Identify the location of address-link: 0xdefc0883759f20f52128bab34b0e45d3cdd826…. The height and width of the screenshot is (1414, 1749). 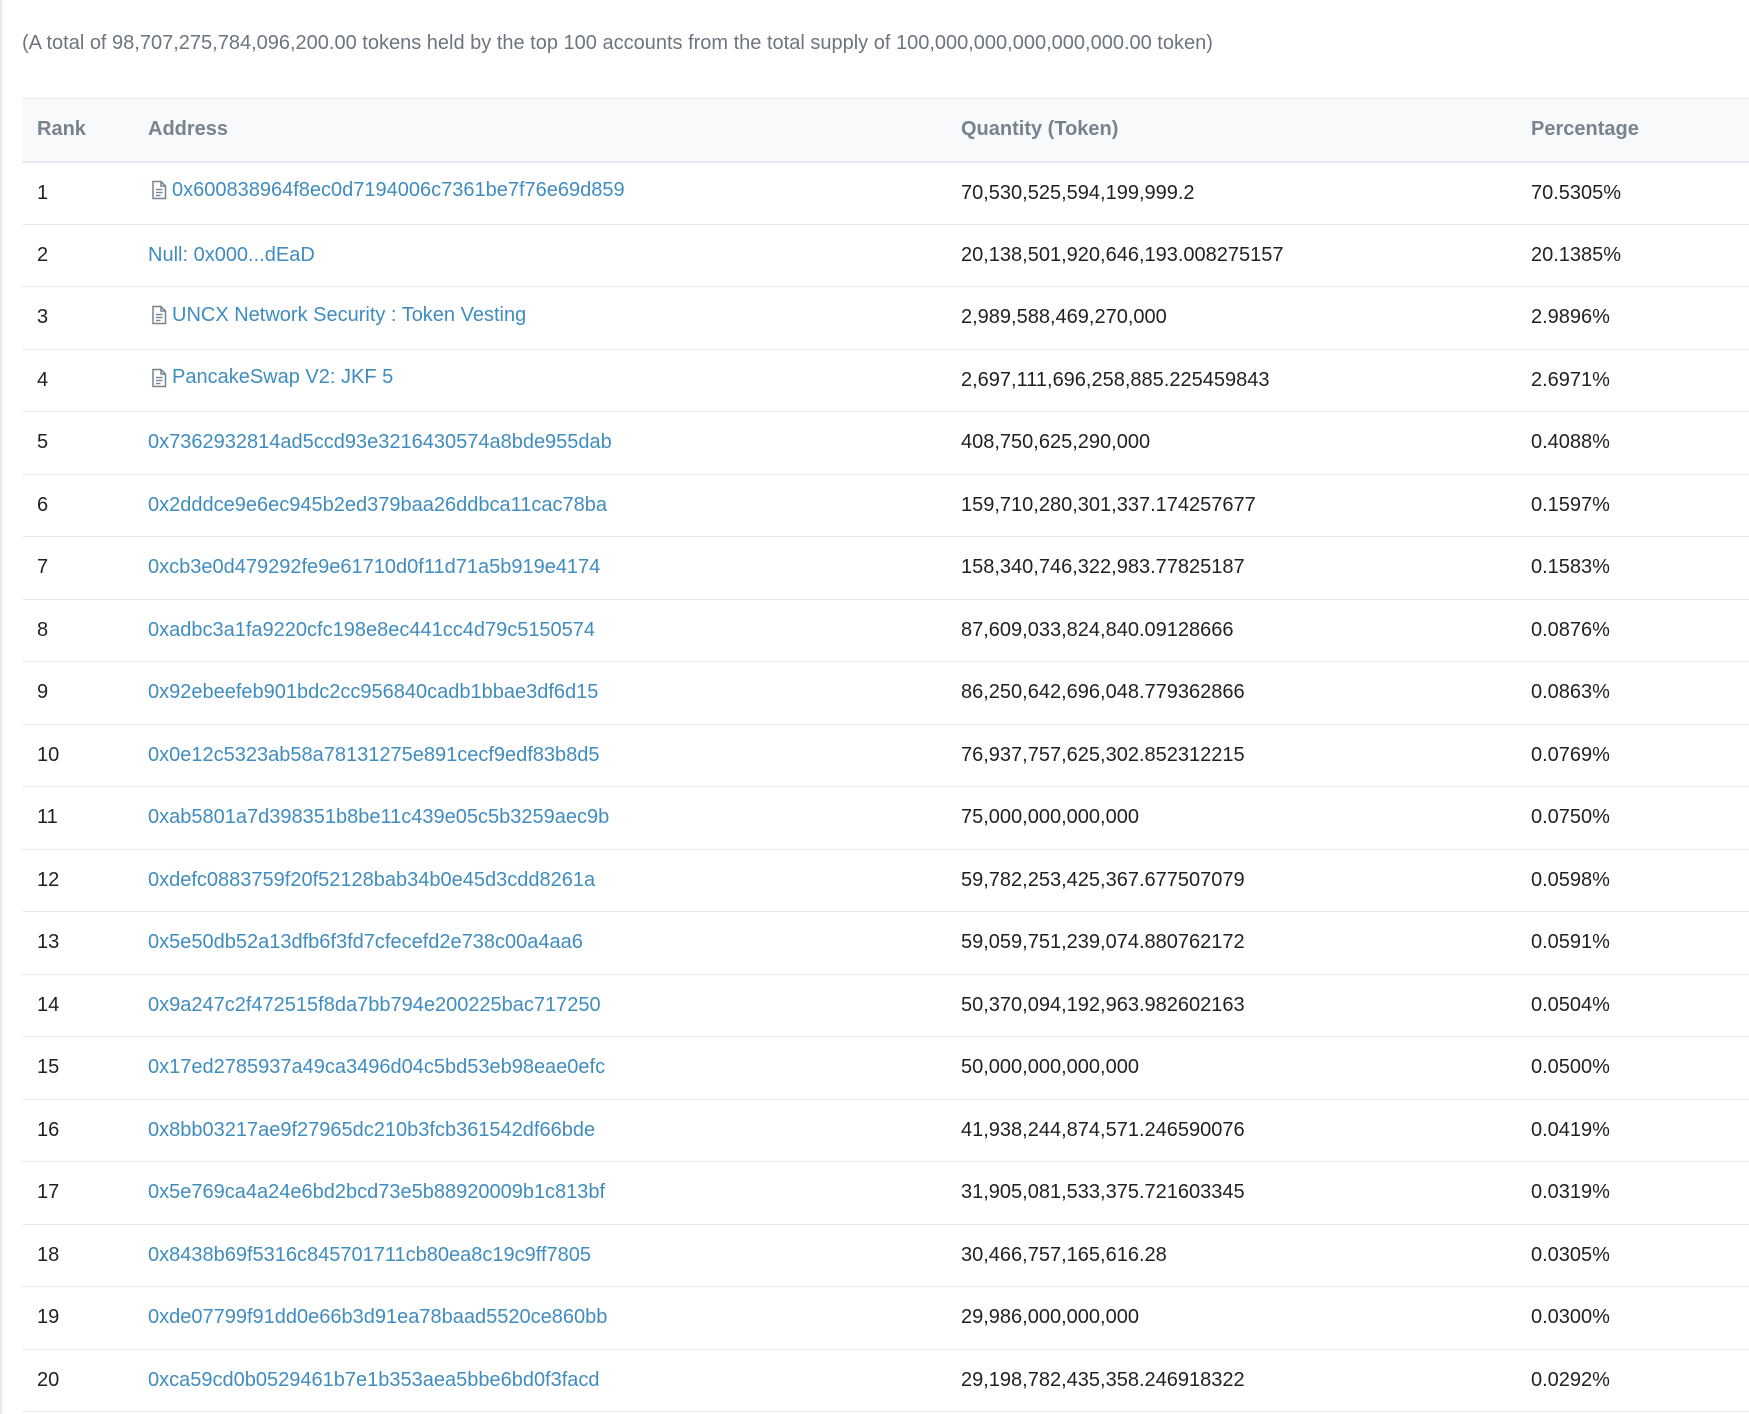
(371, 880).